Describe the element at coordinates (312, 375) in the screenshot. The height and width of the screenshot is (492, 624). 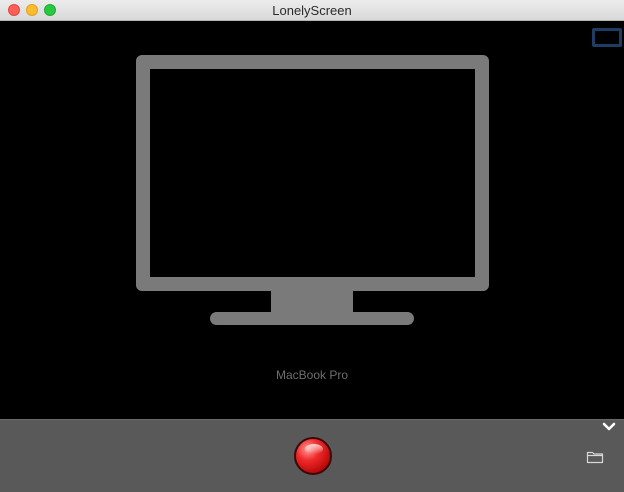
I see `device-name-label: MacBook Pro` at that location.